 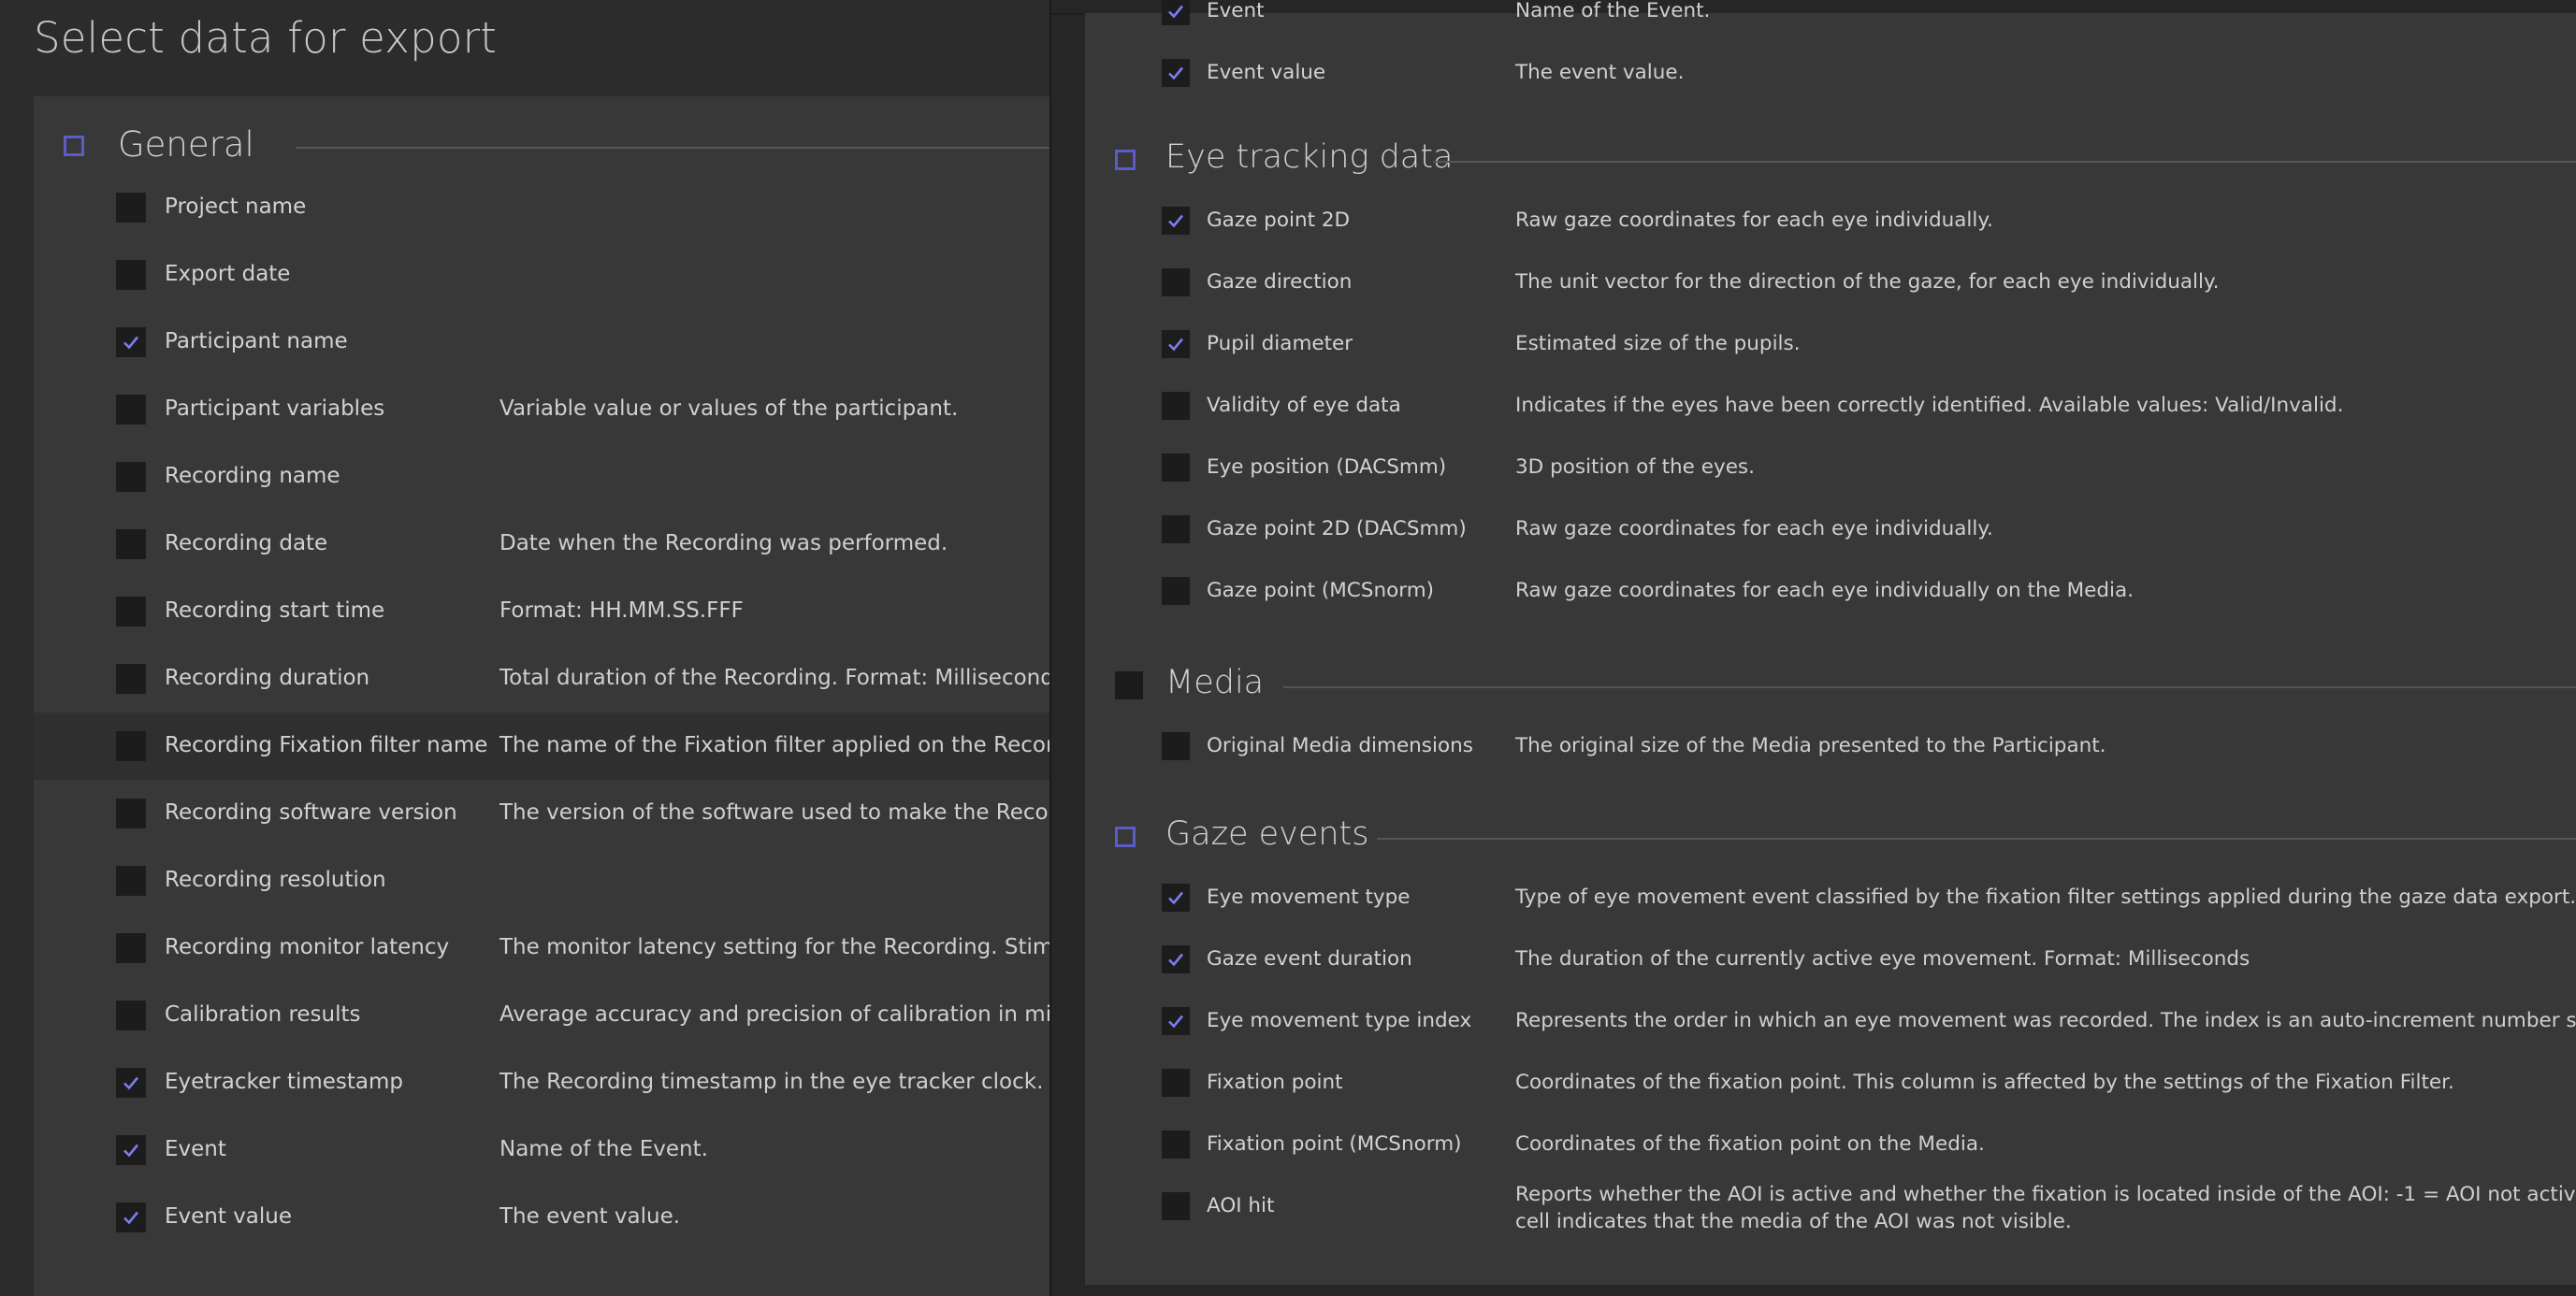 What do you see at coordinates (266, 38) in the screenshot?
I see `dialog-title: Select data for export` at bounding box center [266, 38].